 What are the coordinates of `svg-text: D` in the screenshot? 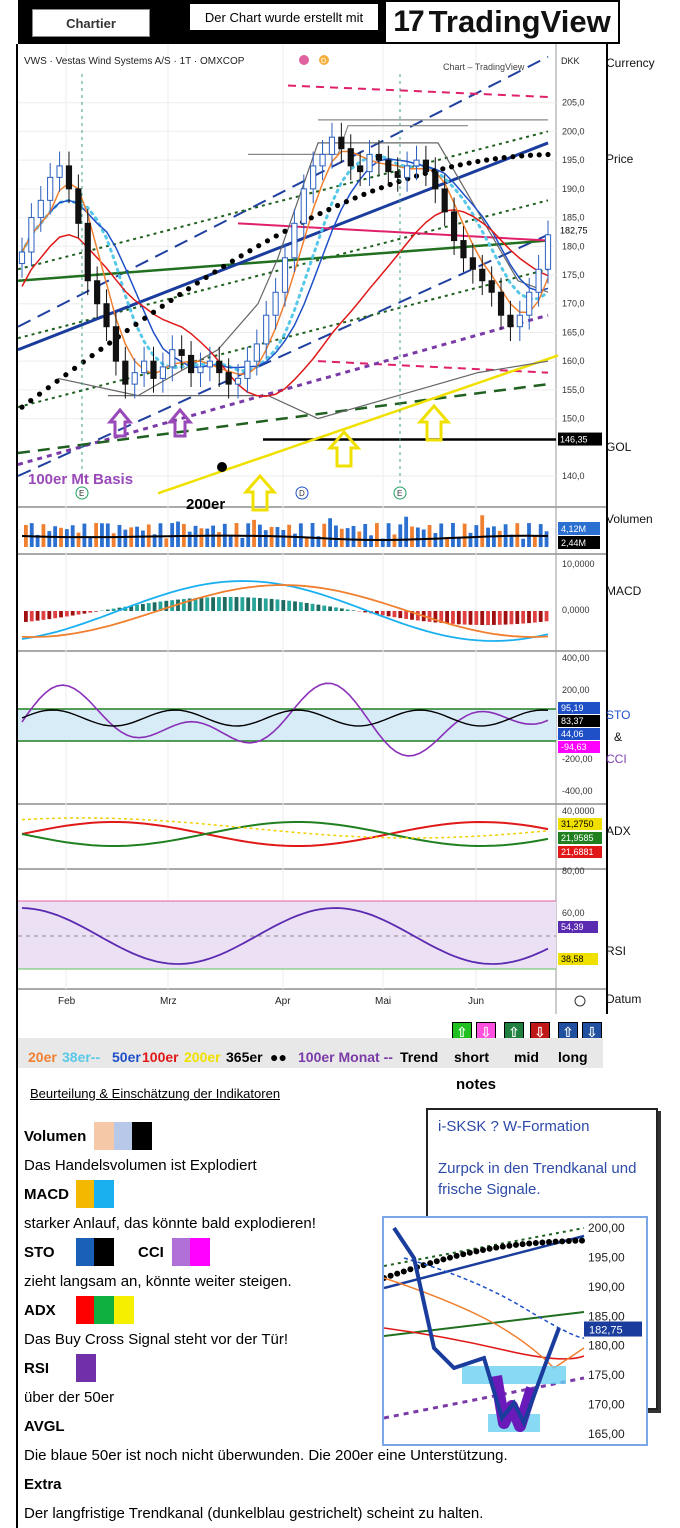 It's located at (323, 61).